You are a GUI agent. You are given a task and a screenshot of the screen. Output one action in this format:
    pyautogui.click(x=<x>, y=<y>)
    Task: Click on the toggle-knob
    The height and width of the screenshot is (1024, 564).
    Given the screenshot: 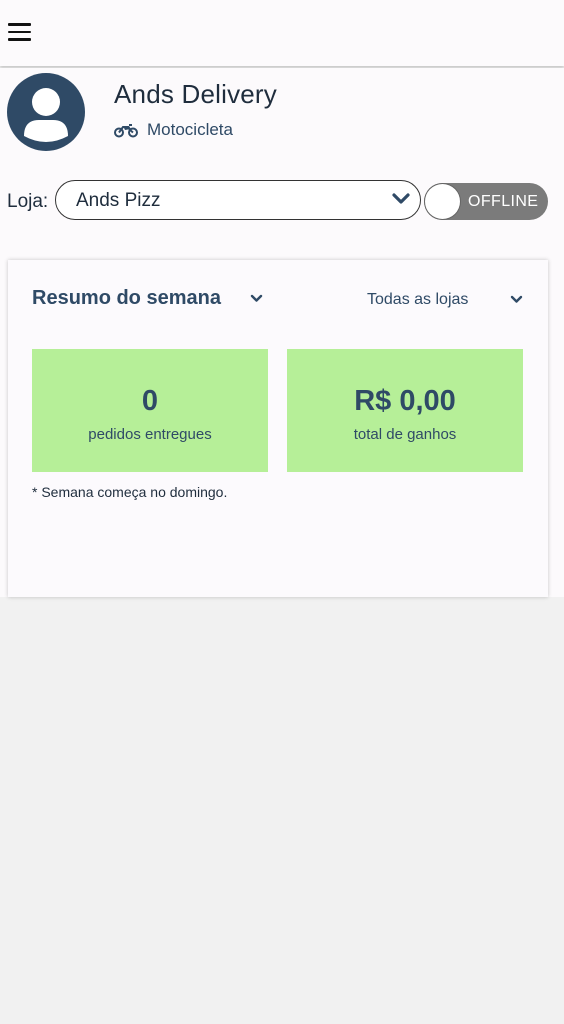 What is the action you would take?
    pyautogui.click(x=442, y=201)
    